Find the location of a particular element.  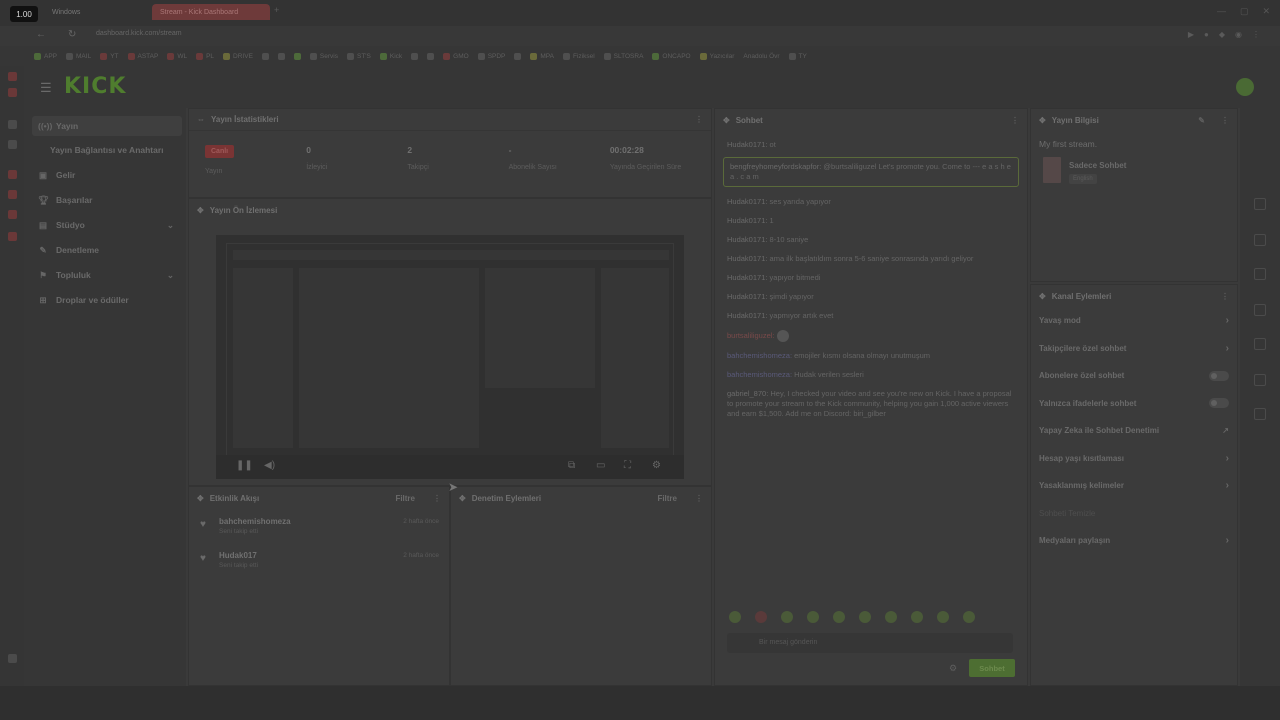

stream-video-player: ❚❚ ◀) ⧉ ▭ ⛶ ⚙ is located at coordinates (450, 357).